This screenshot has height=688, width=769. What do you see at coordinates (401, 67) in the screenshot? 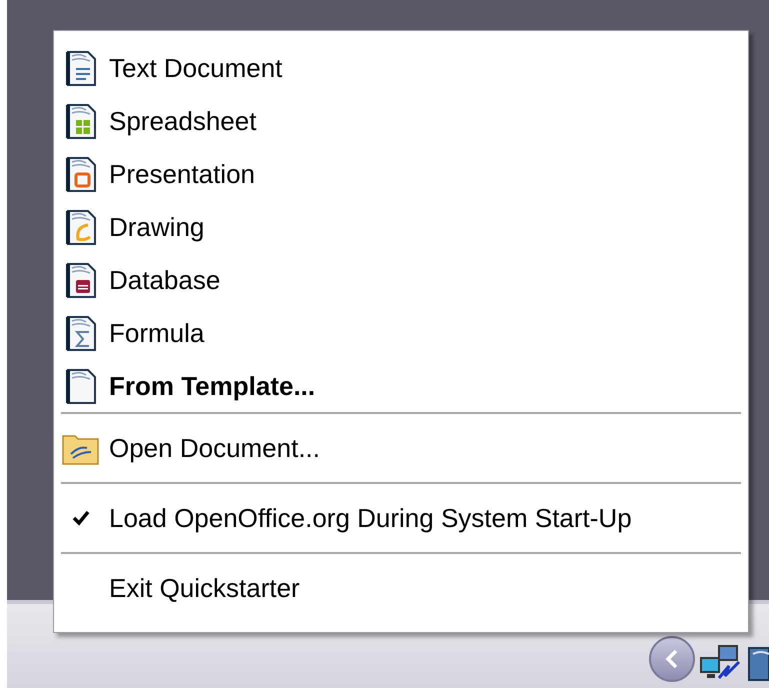
I see `menu-item: Text Document` at bounding box center [401, 67].